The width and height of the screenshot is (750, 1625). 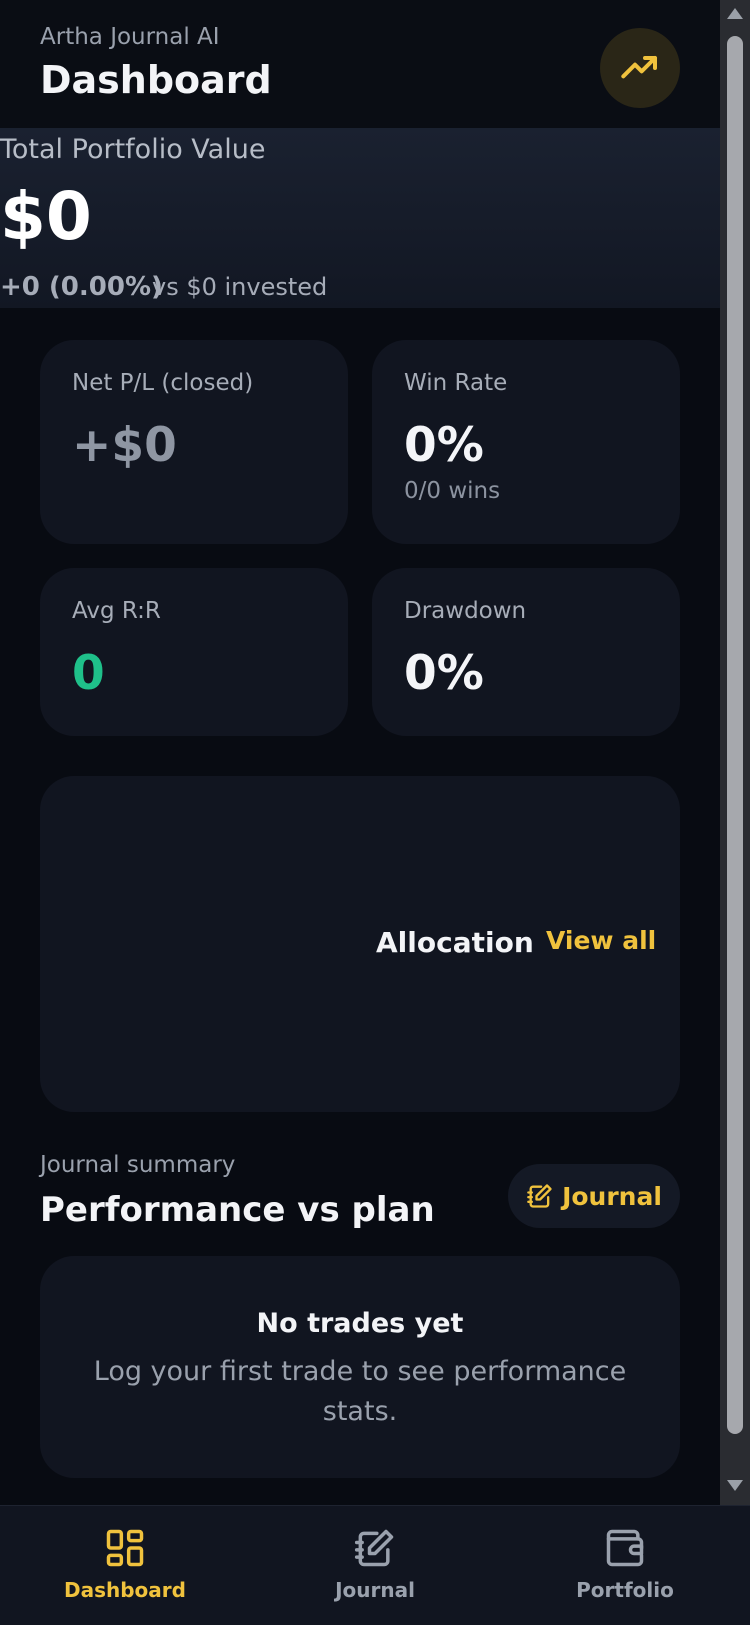 I want to click on stat-card-net-pl: Net P/L (closed) +$0, so click(x=194, y=442).